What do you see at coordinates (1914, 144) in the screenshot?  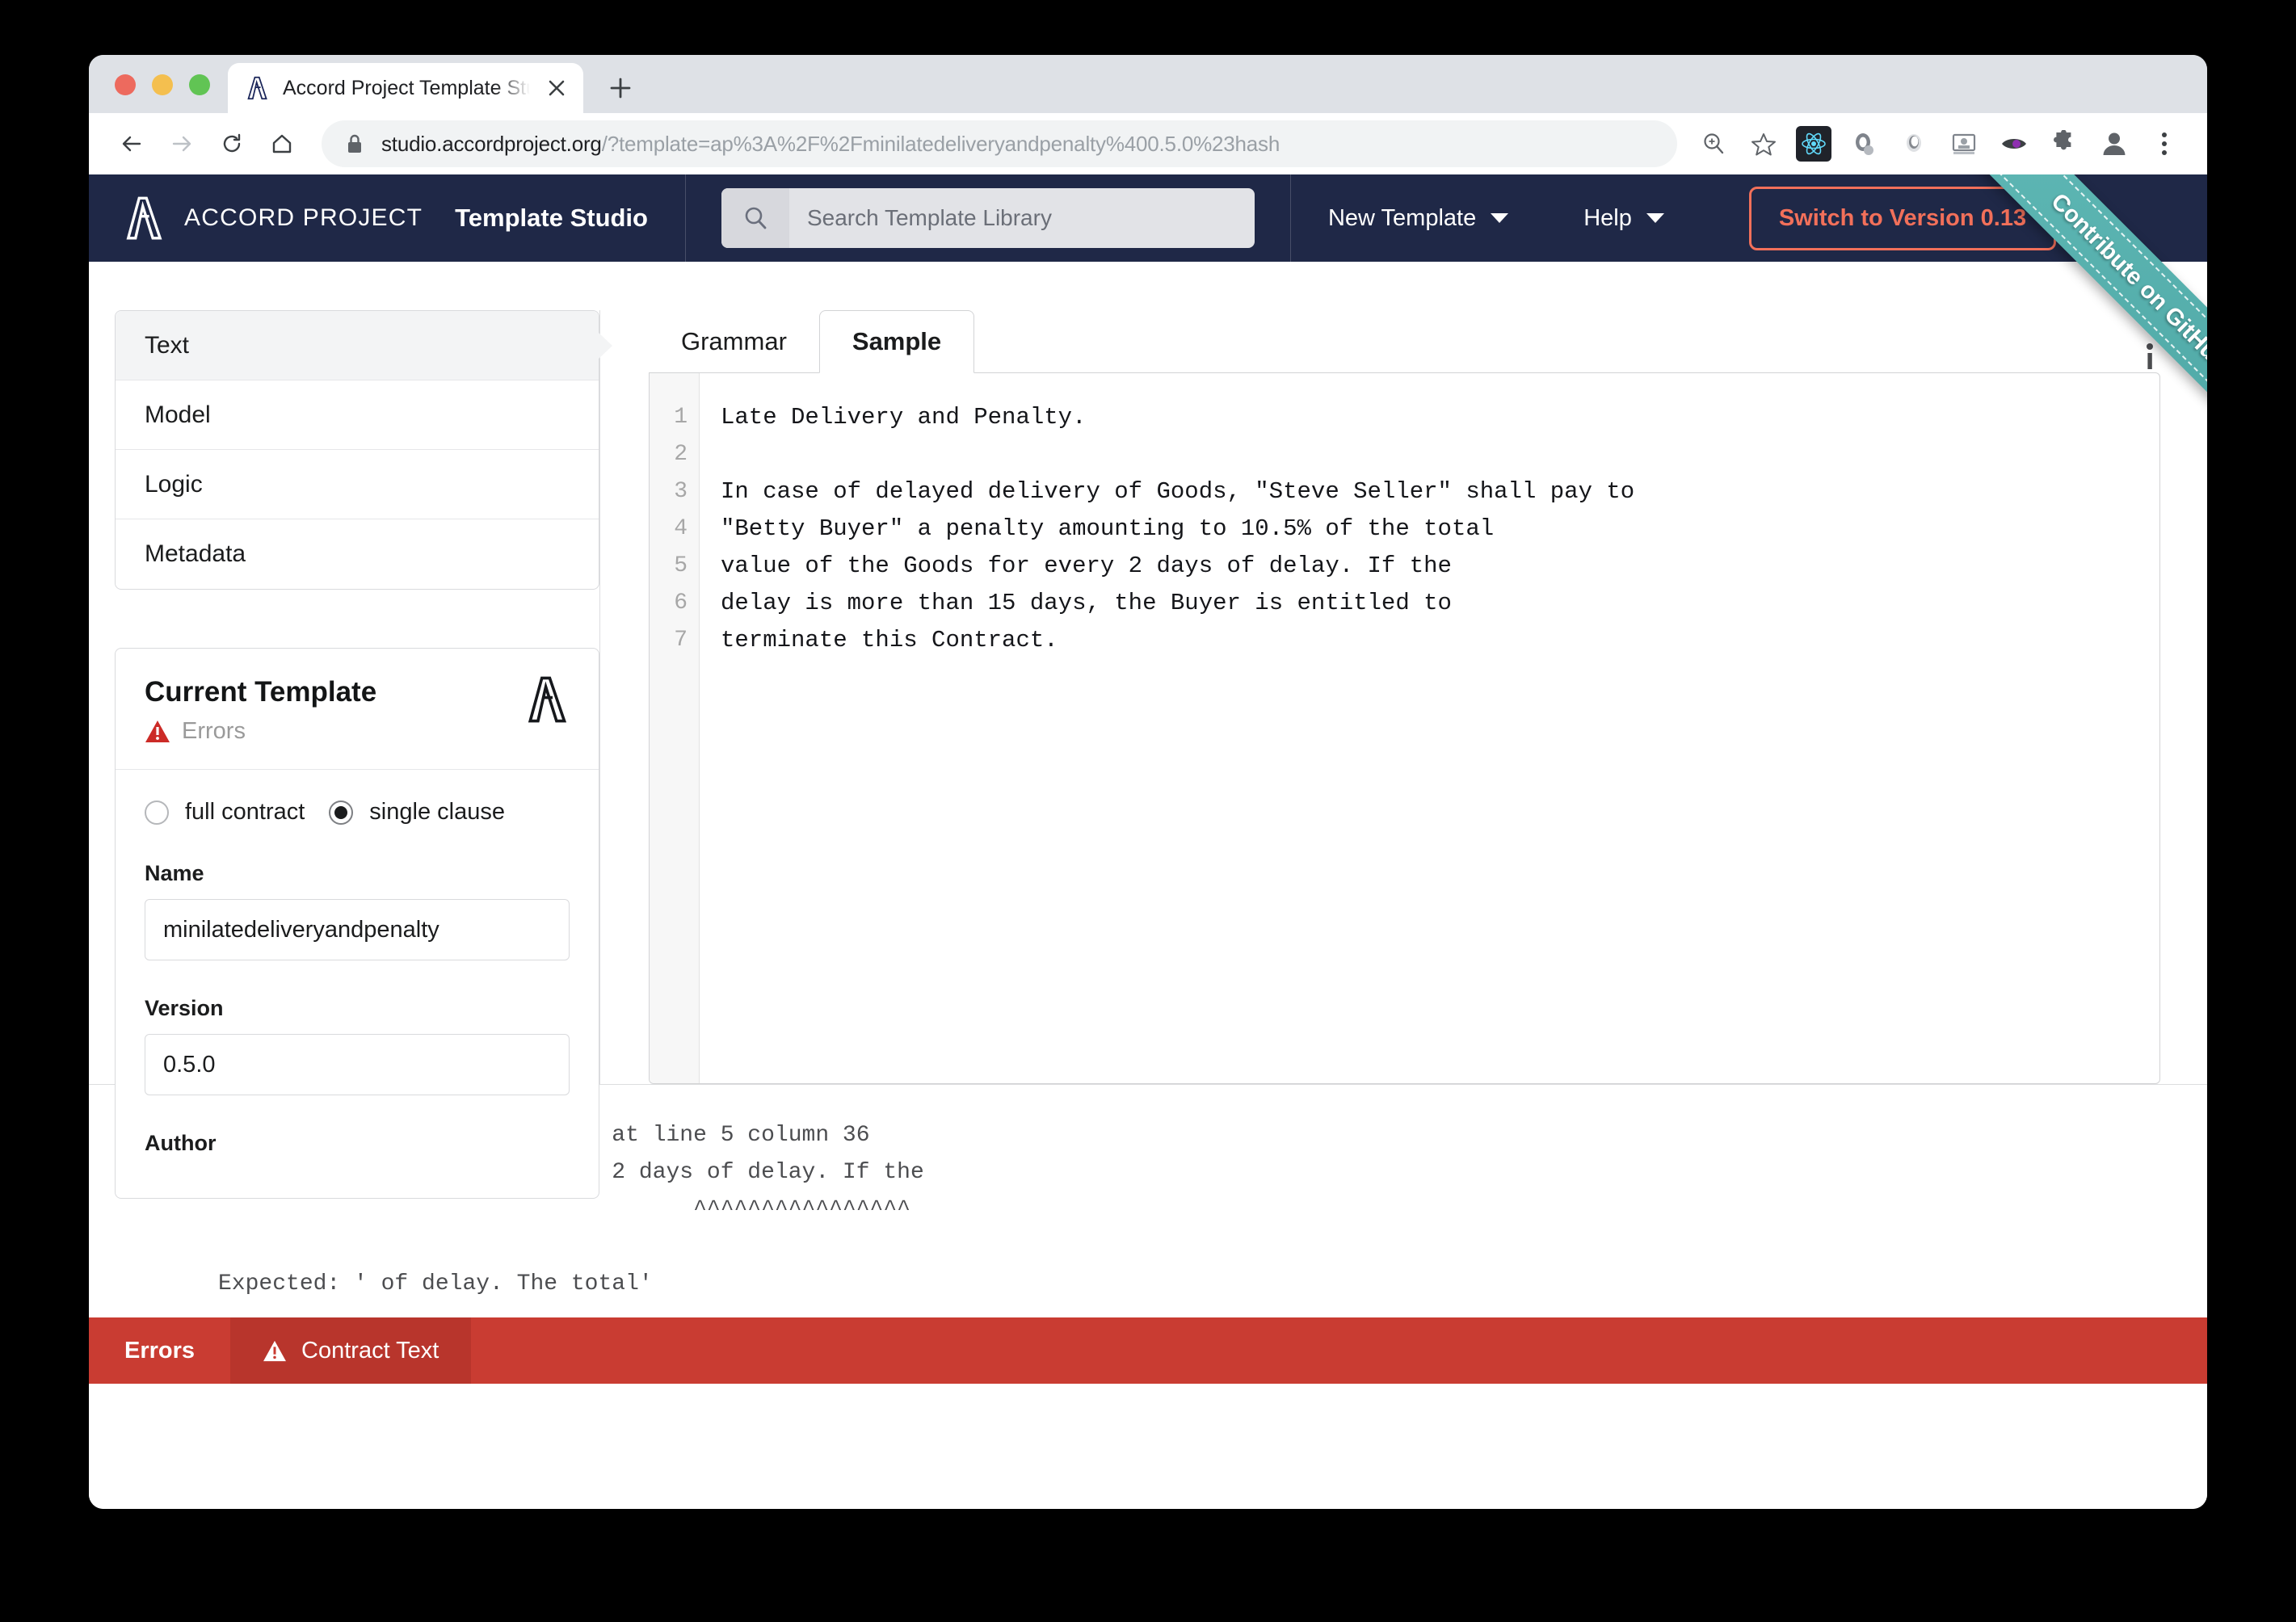 I see `extension-o-icon` at bounding box center [1914, 144].